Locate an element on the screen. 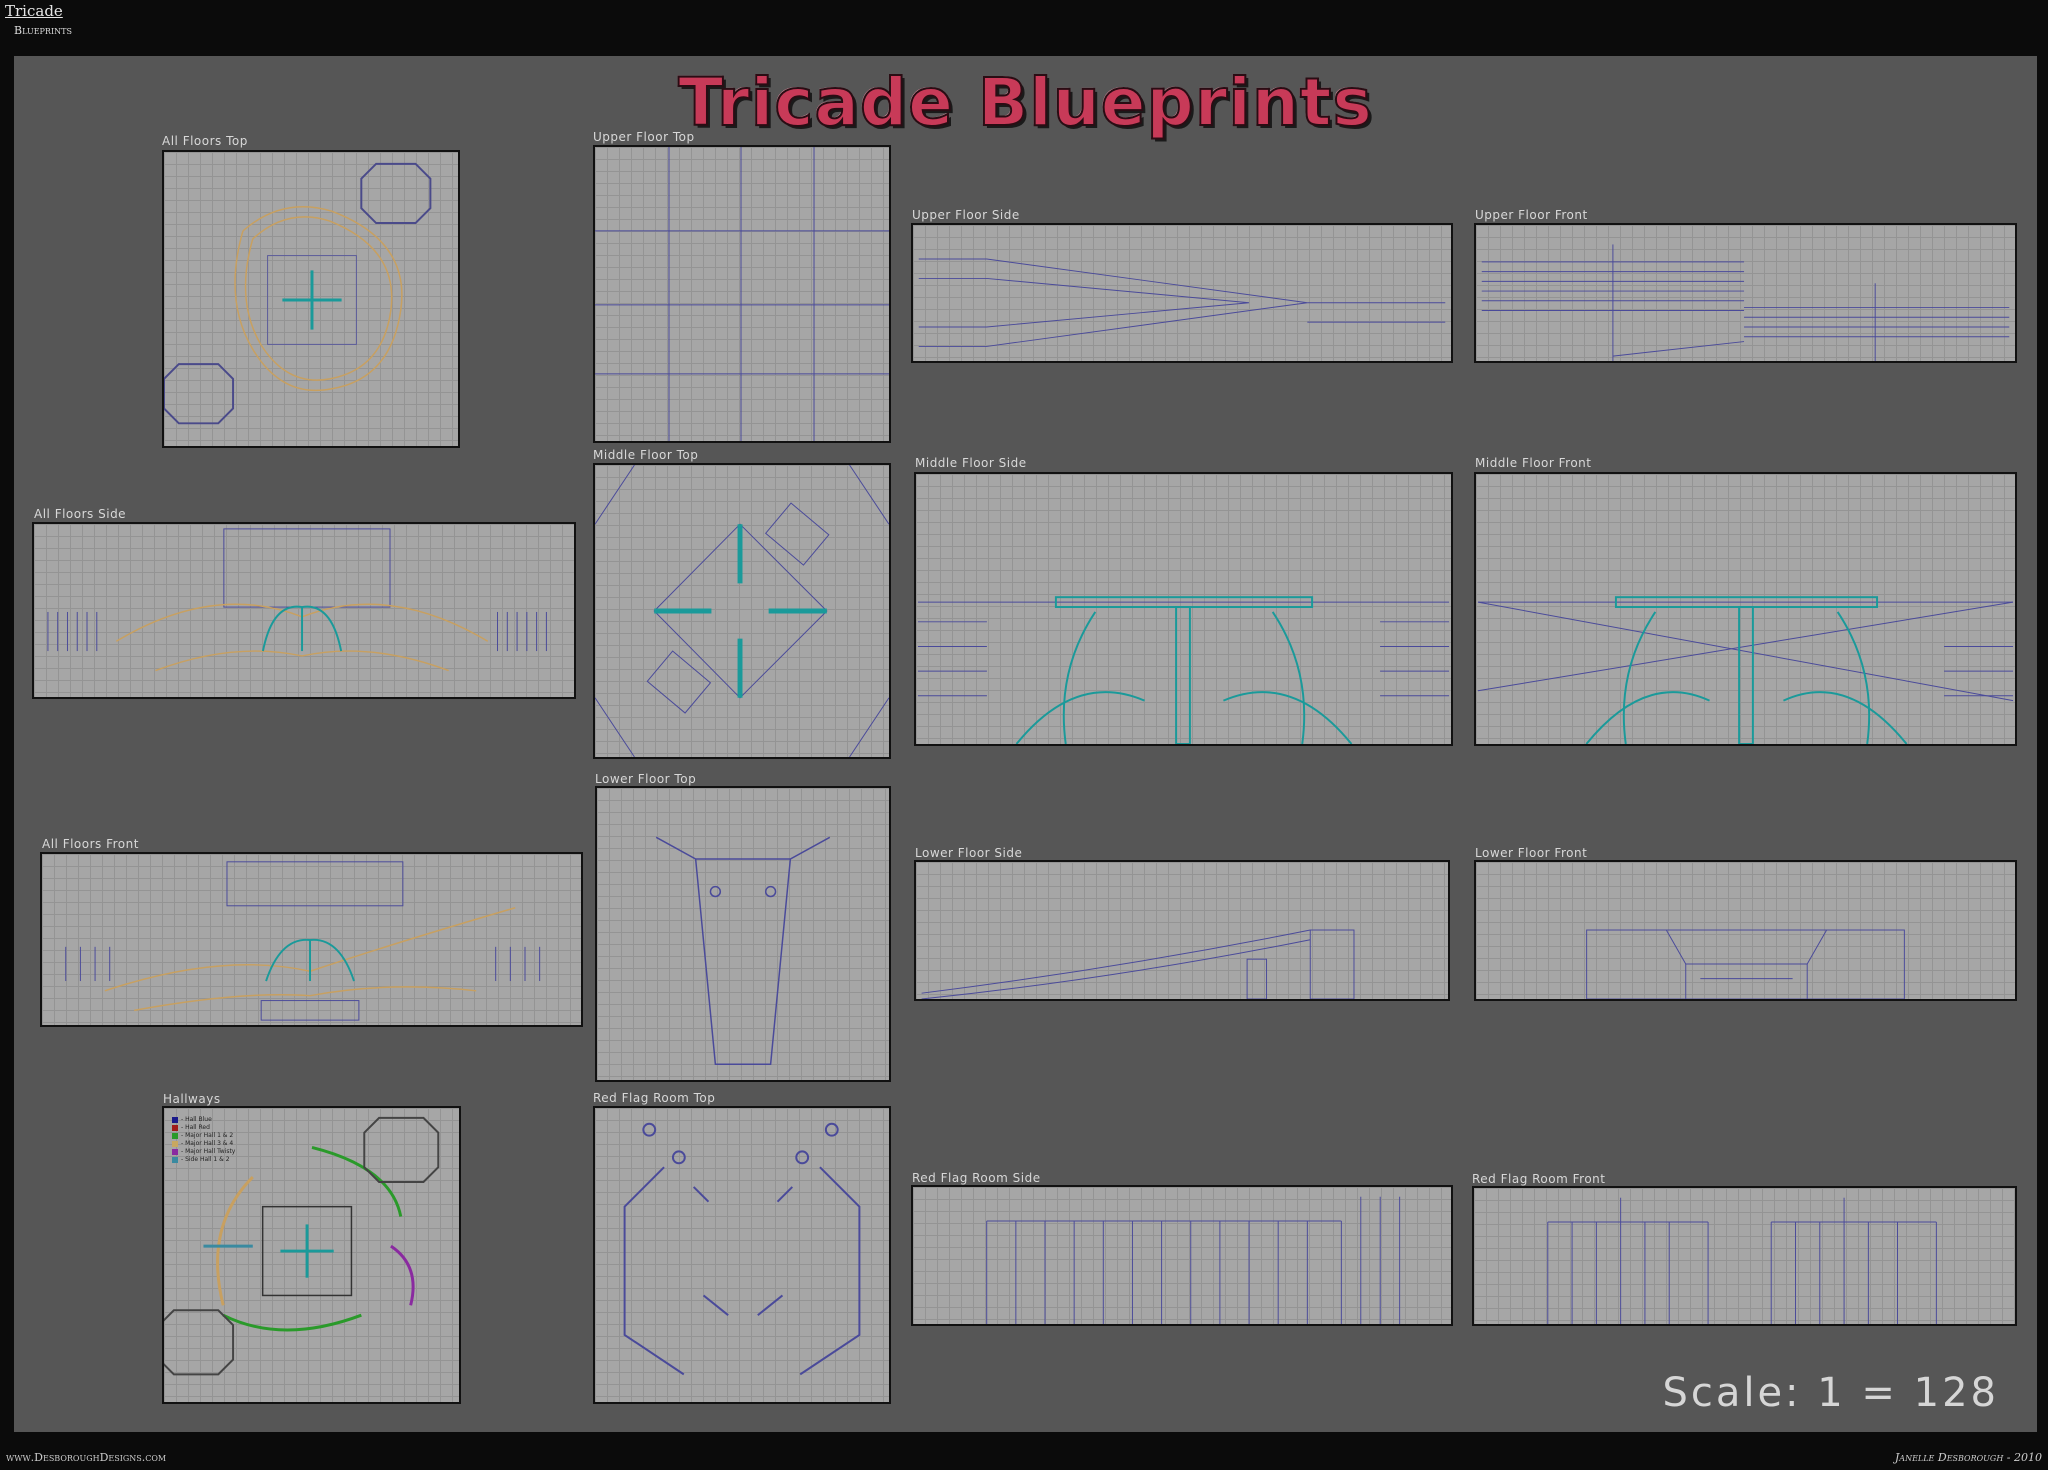  panel-upper-floor-top is located at coordinates (742, 294).